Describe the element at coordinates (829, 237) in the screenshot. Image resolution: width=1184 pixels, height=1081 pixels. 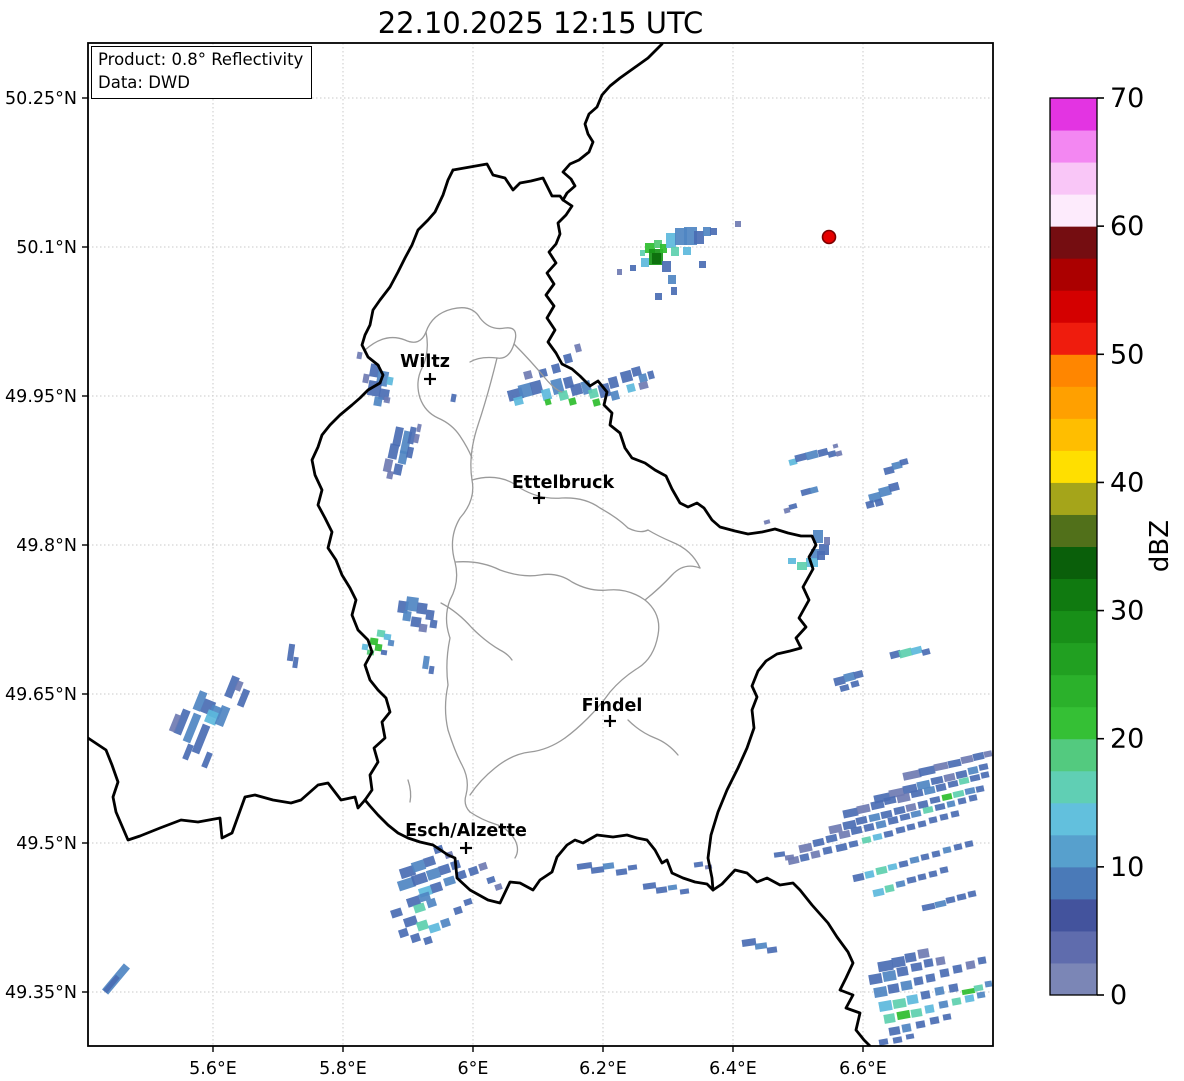
I see `radar-site-marker` at that location.